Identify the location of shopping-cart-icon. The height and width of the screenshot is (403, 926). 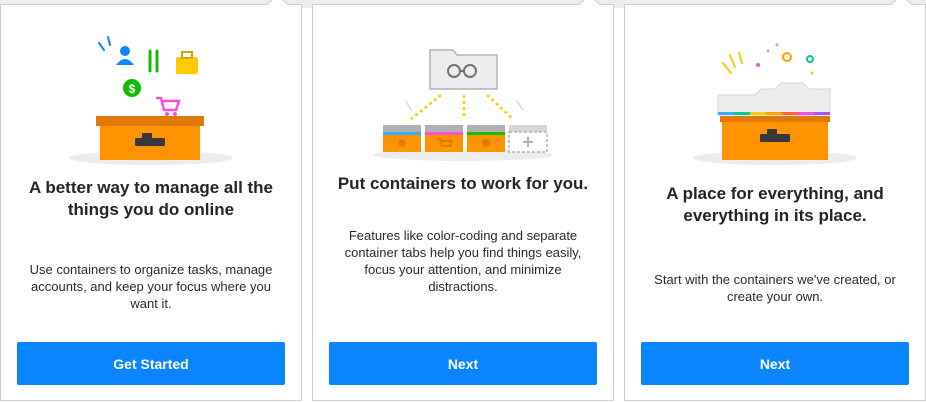
(168, 104).